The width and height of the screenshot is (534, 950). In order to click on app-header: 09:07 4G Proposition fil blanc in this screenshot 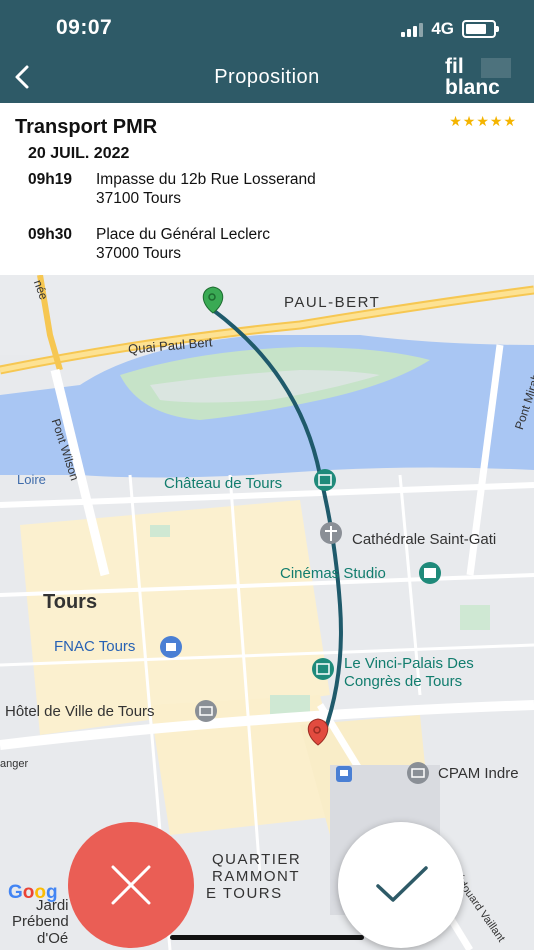, I will do `click(267, 51)`.